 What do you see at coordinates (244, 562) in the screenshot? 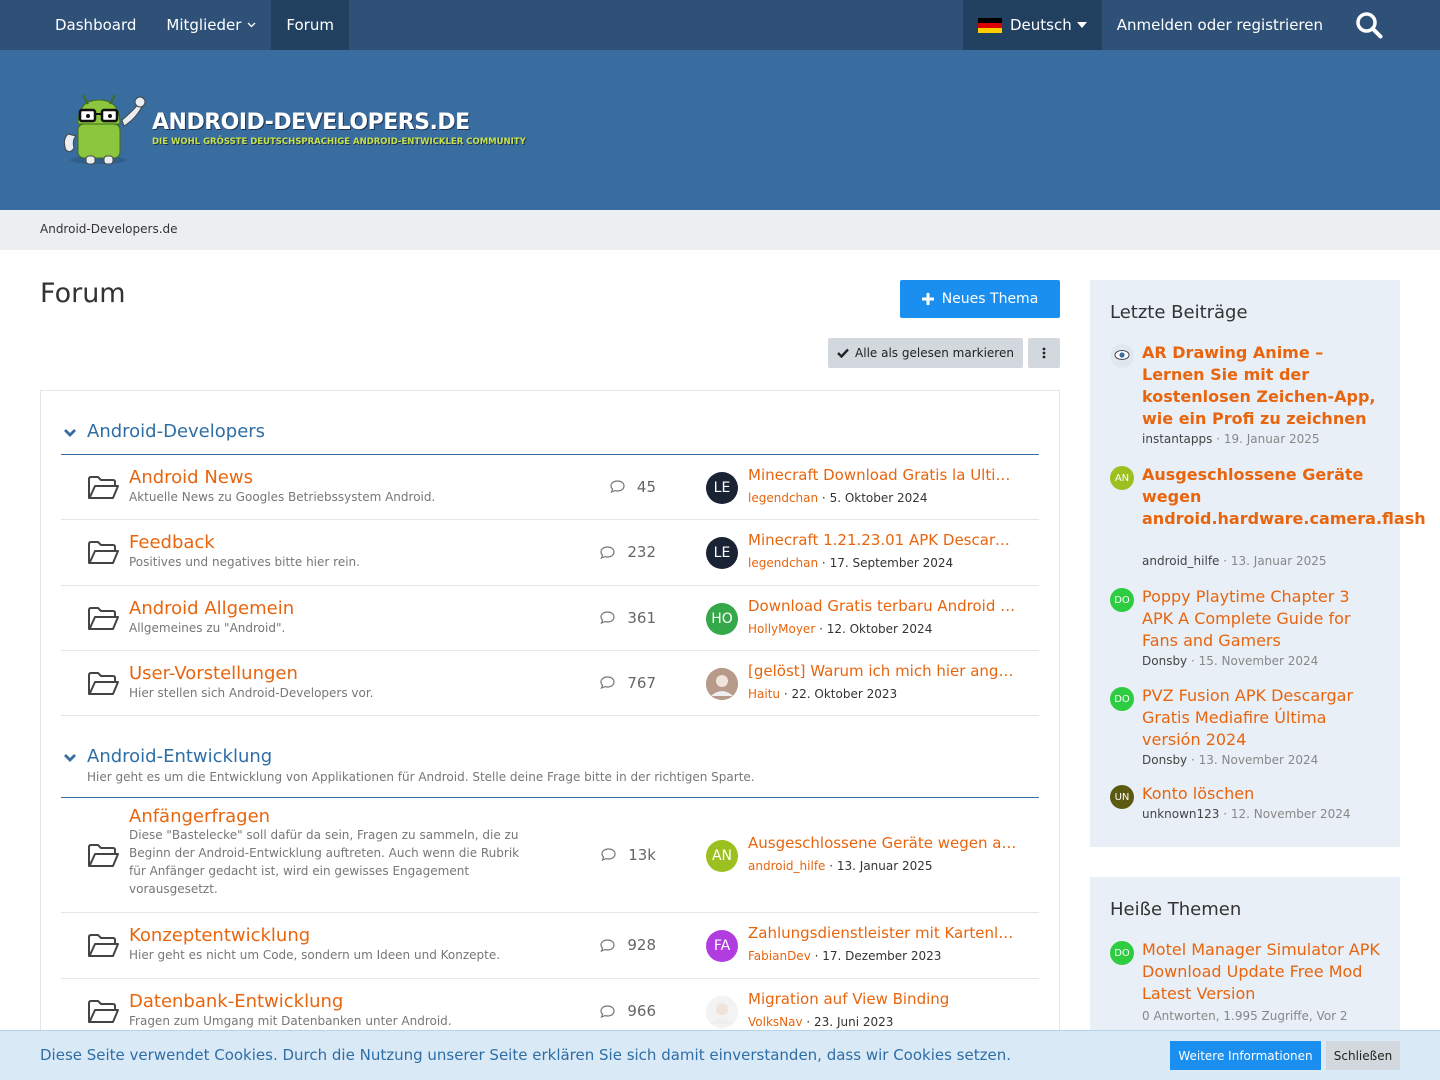
I see `board-description: Positives und negatives bitte hier rein.` at bounding box center [244, 562].